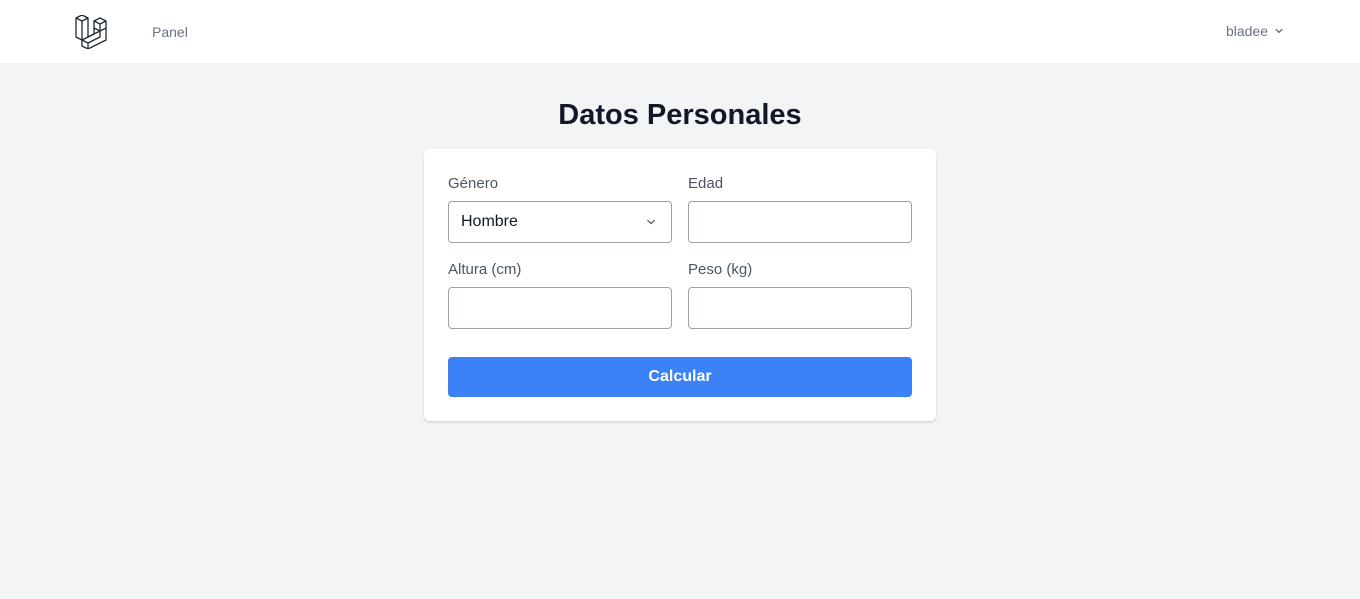  I want to click on field-edad: Edad, so click(800, 209).